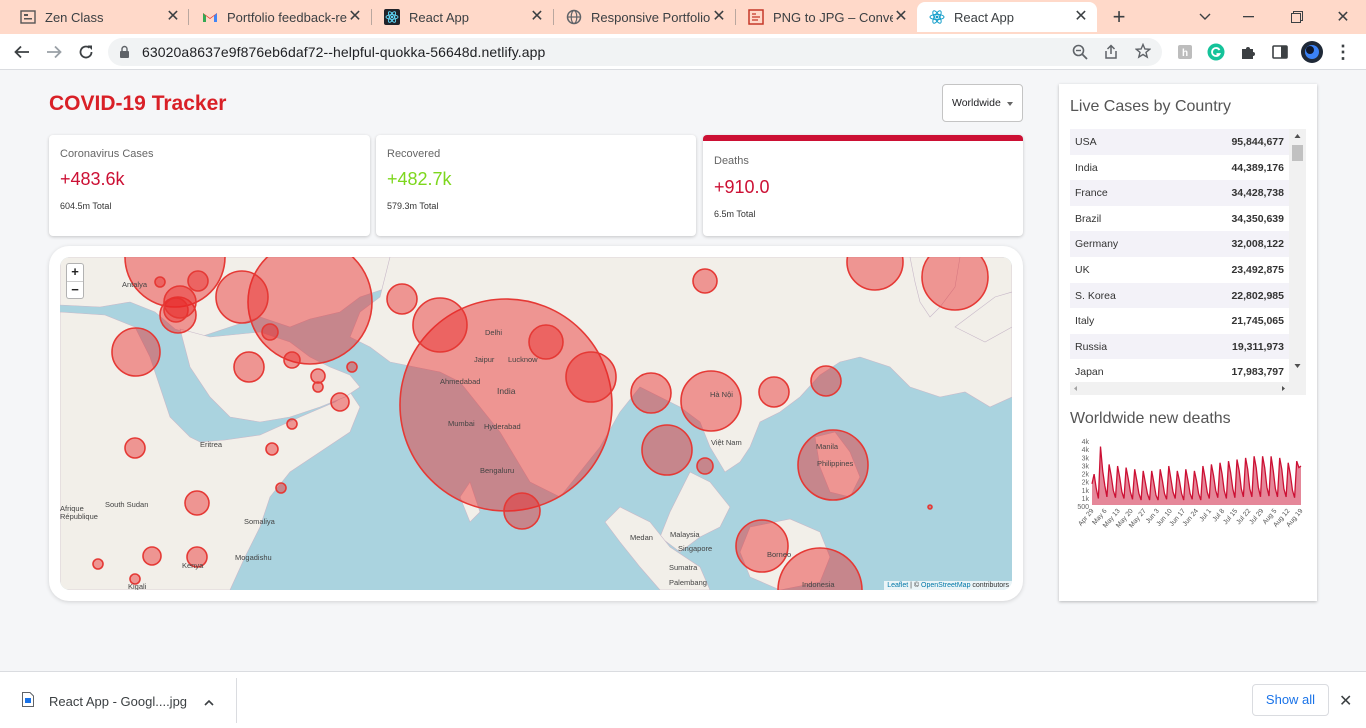 The width and height of the screenshot is (1366, 728). Describe the element at coordinates (209, 185) in the screenshot. I see `cases-stat-card: Coronavirus Cases +483.6k 604.5m Total` at that location.